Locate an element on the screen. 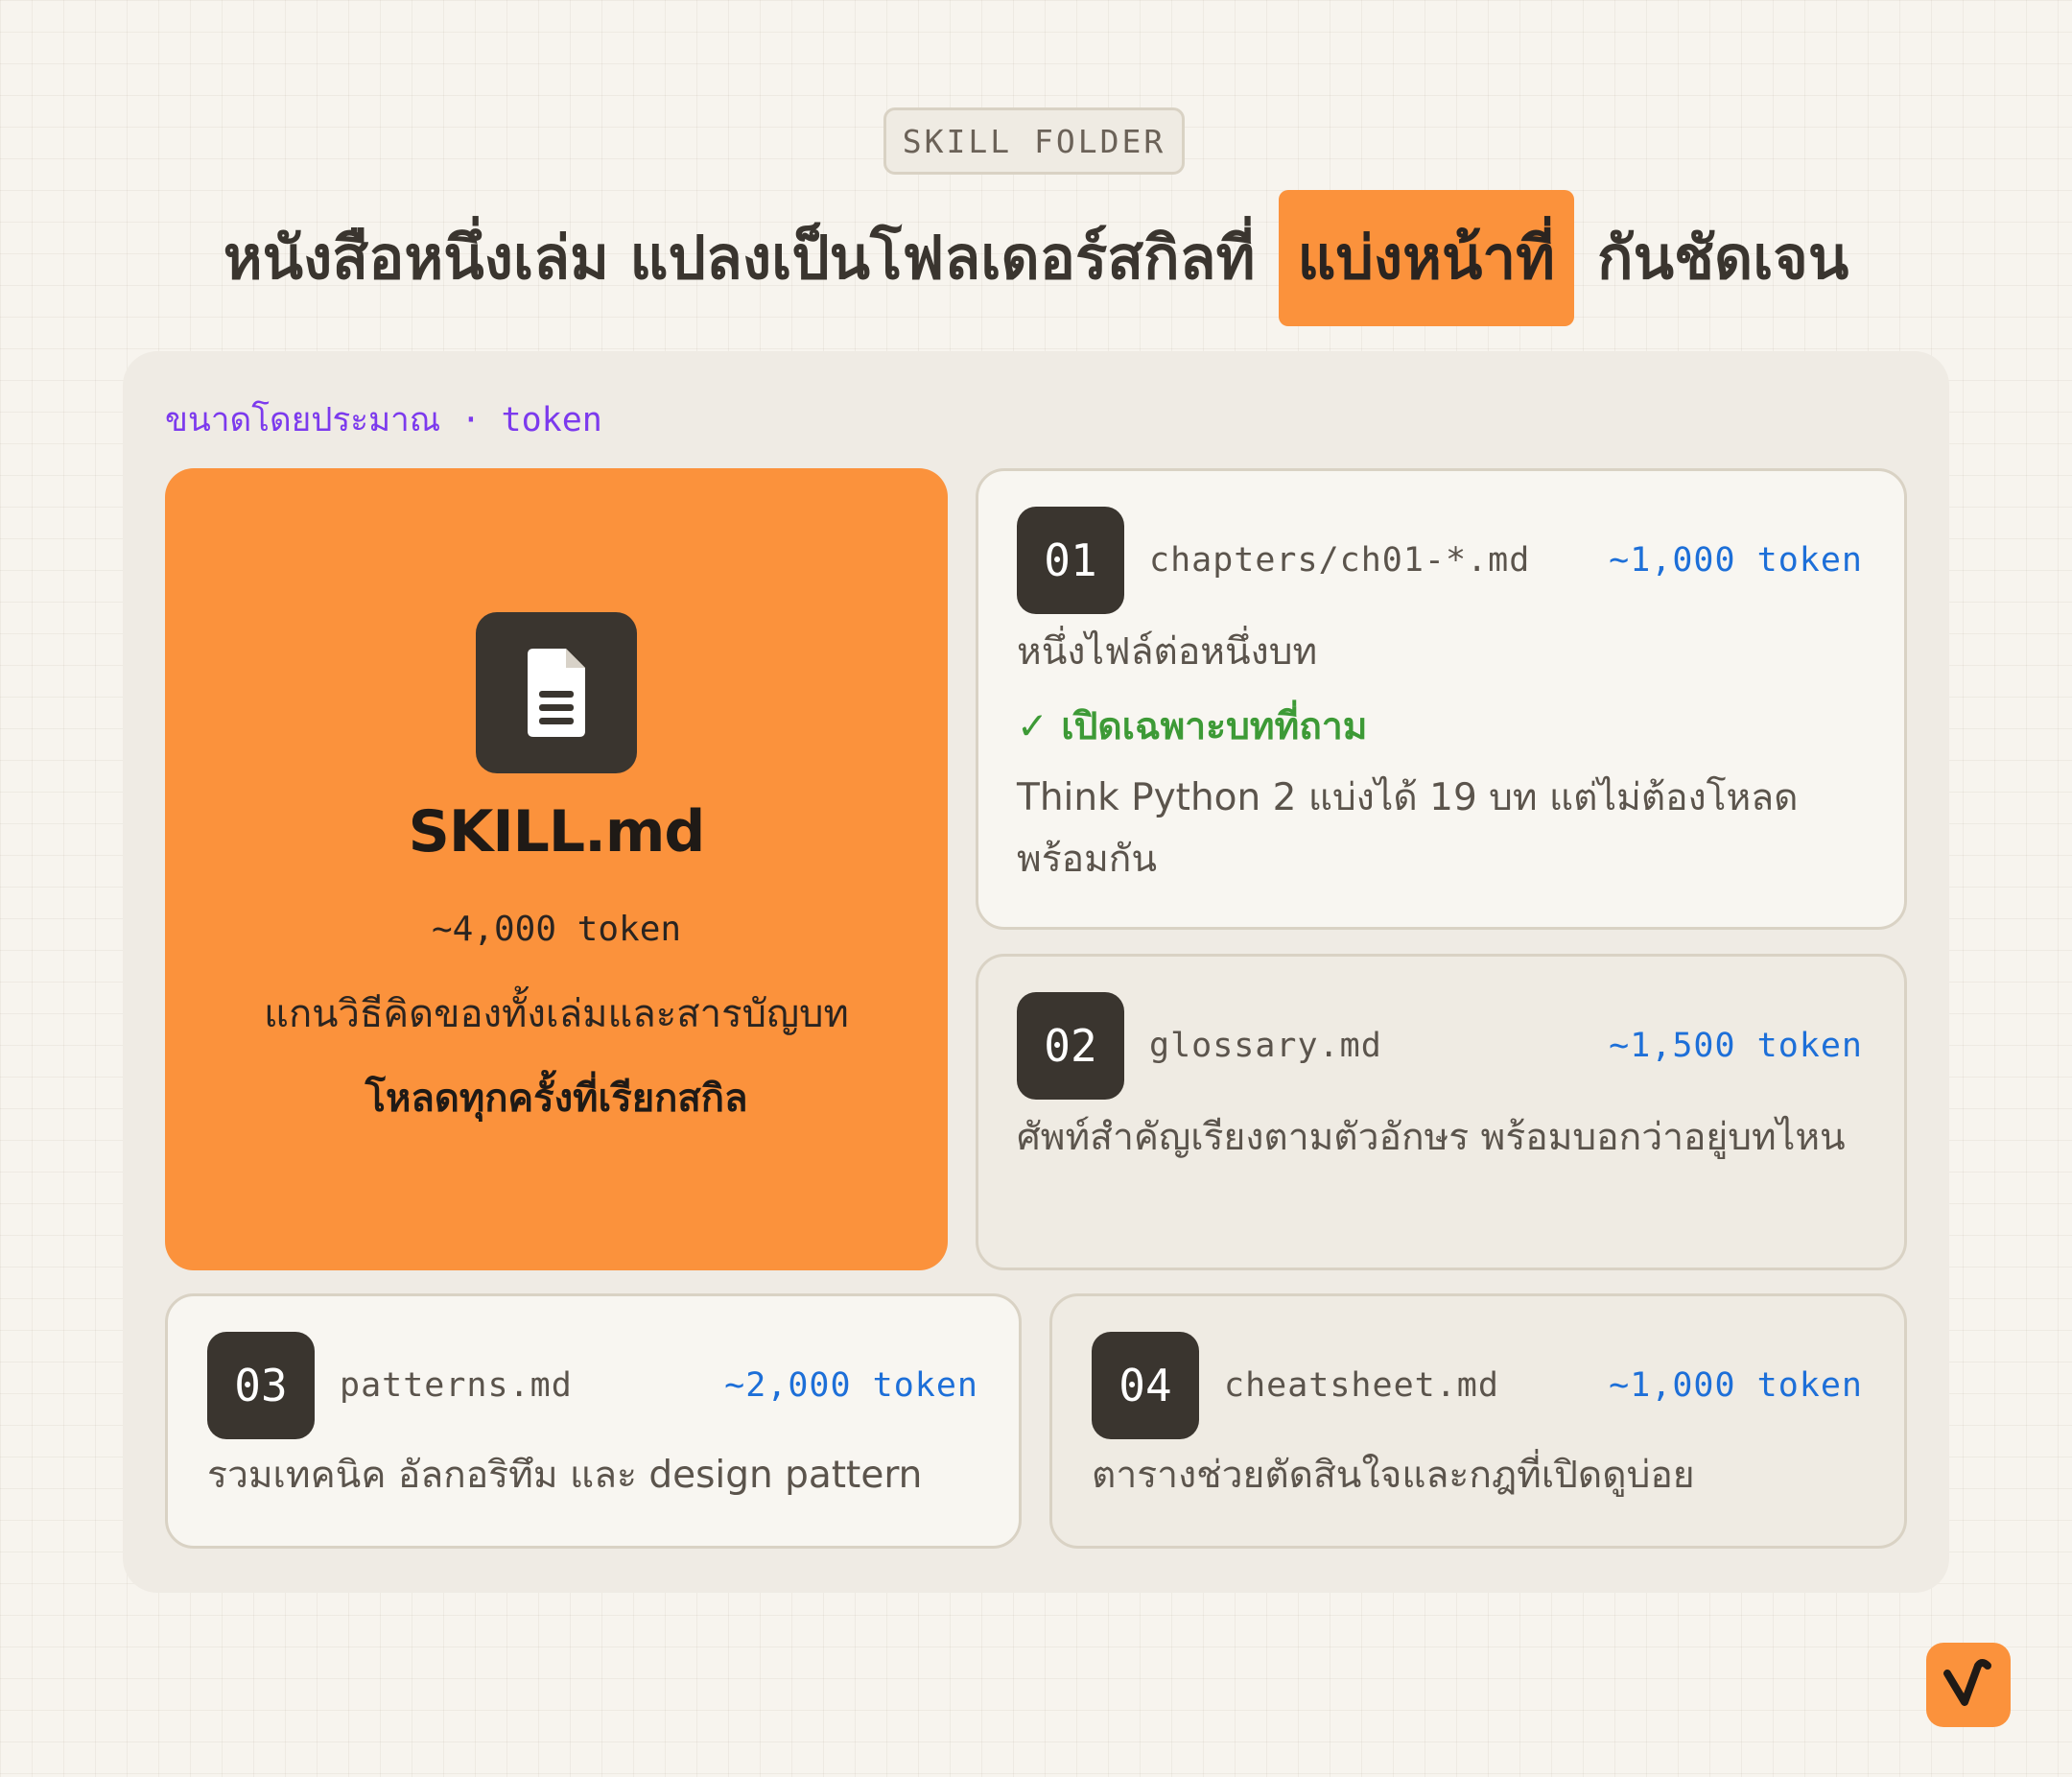 This screenshot has height=1777, width=2072. file-number-badge: 03 is located at coordinates (261, 1385).